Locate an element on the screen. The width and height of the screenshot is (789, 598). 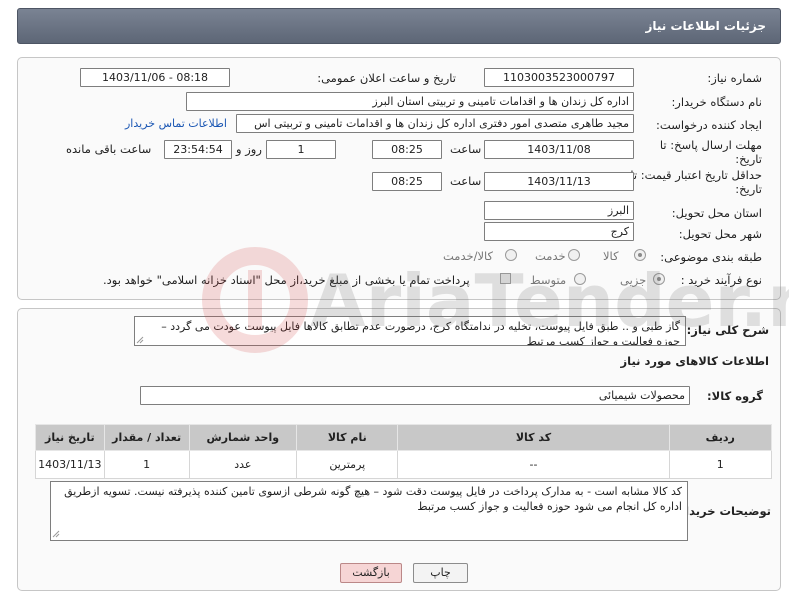
need-number-label: شماره نیاز: is located at coordinates (734, 78).